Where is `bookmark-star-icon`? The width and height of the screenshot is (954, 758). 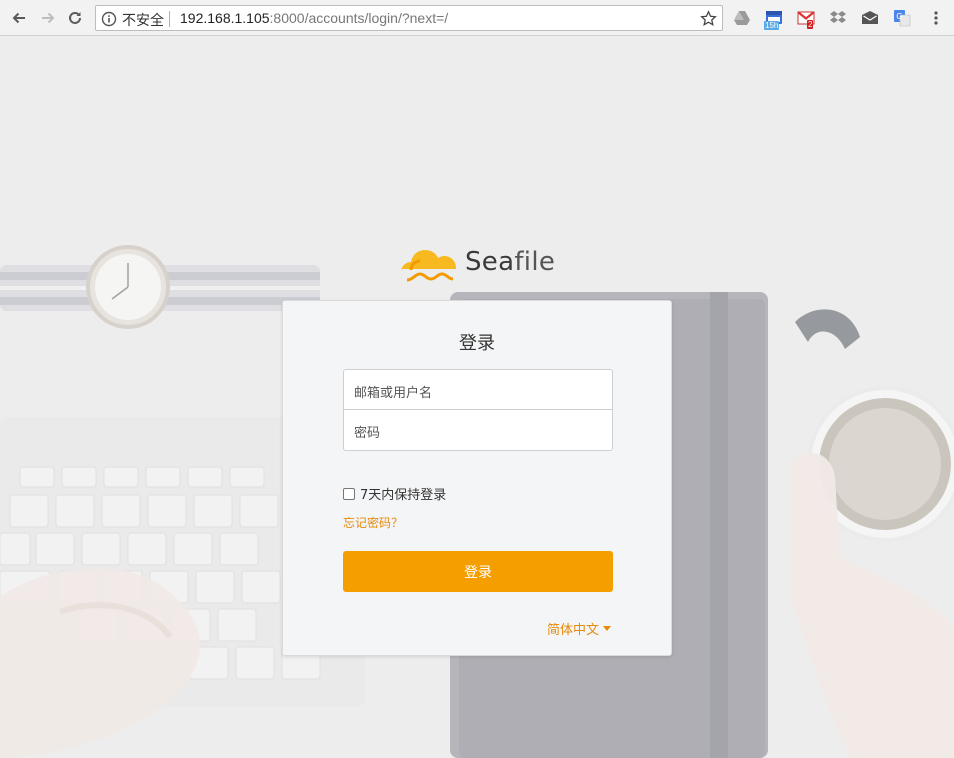
bookmark-star-icon is located at coordinates (708, 18).